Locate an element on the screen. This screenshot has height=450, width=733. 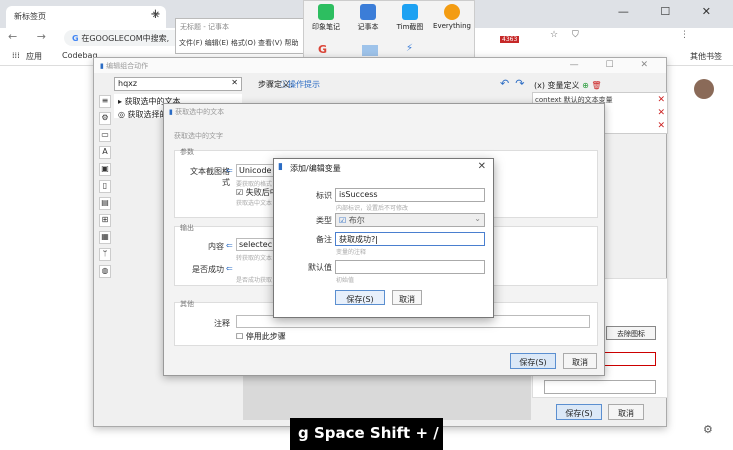
calc-icon: ▦ is located at coordinates (105, 237).